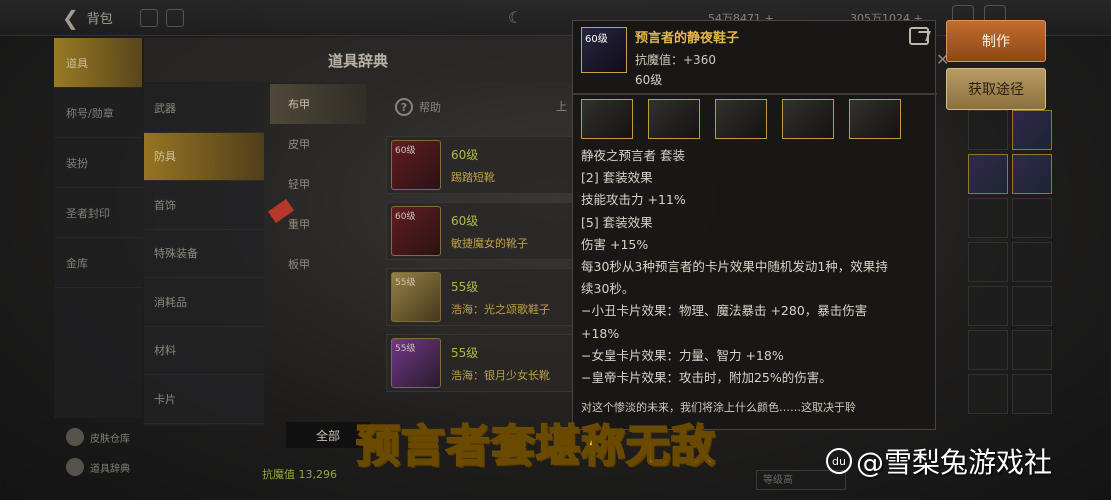 This screenshot has width=1111, height=500. What do you see at coordinates (839, 461) in the screenshot?
I see `weibo-logo-icon: du` at bounding box center [839, 461].